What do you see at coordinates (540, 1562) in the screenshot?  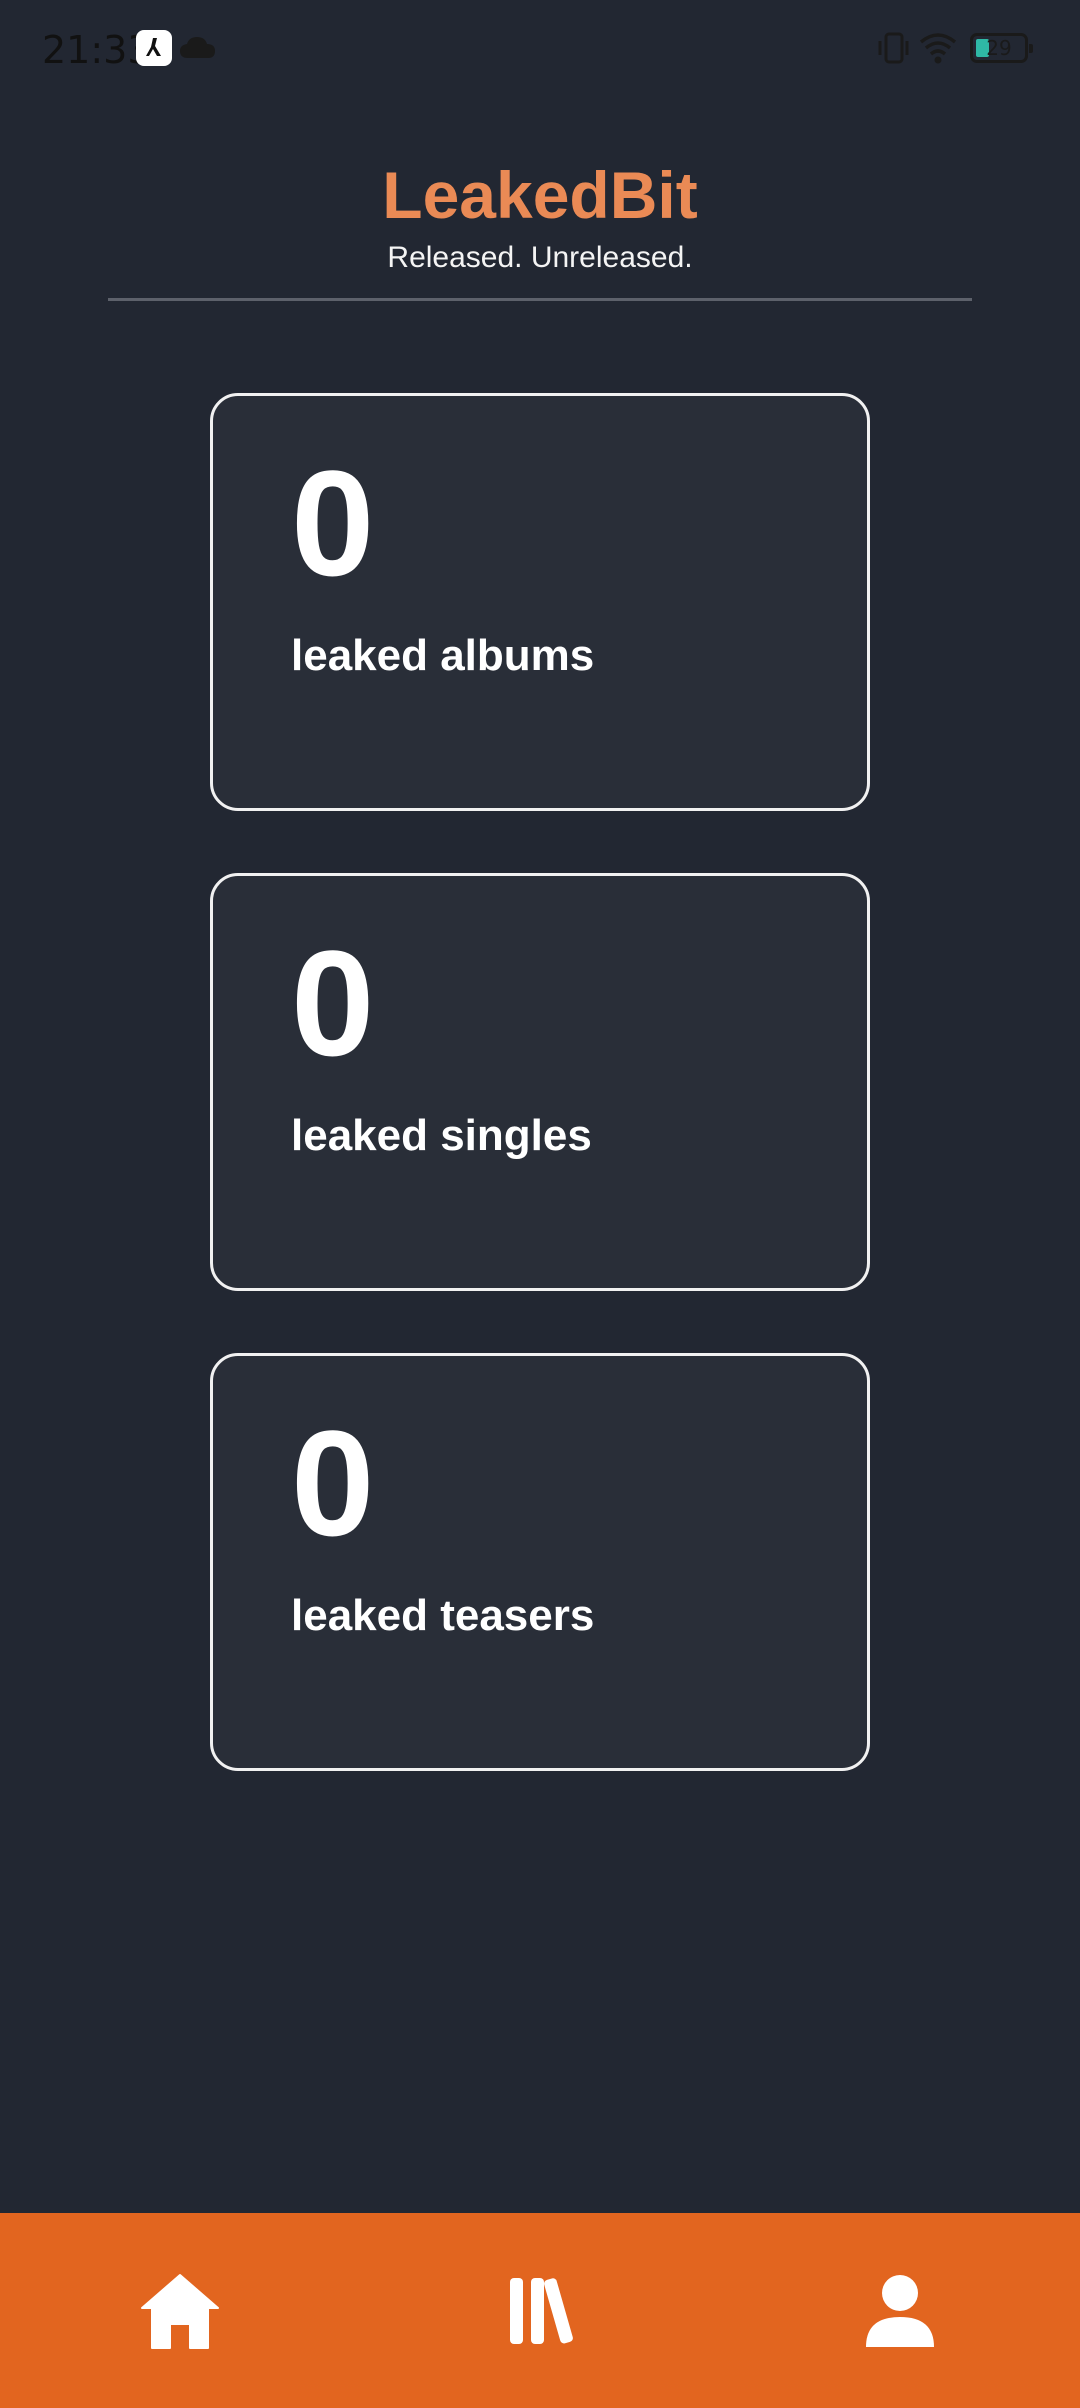 I see `stat-card-teasers: 0 leaked teasers` at bounding box center [540, 1562].